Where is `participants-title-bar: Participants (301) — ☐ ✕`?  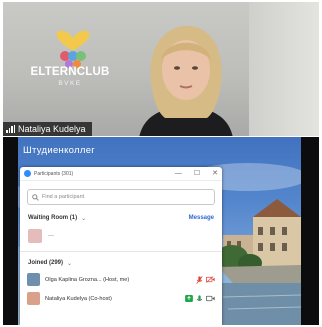 participants-title-bar: Participants (301) — ☐ ✕ is located at coordinates (121, 174).